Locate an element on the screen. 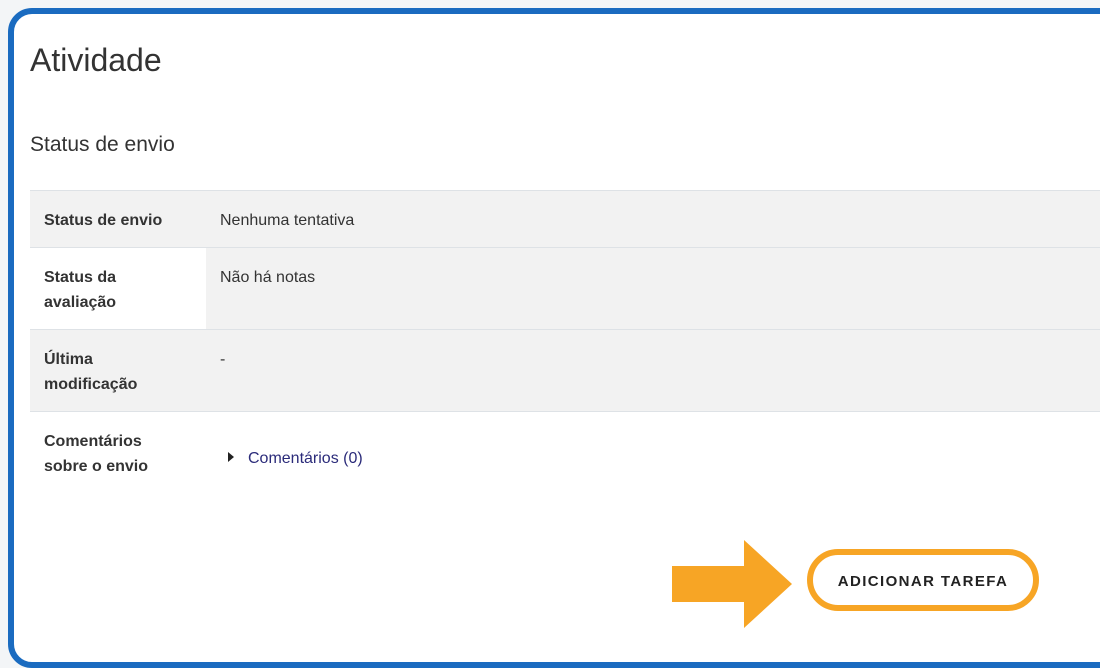 Image resolution: width=1100 pixels, height=668 pixels. comments-link: Comentários (0) is located at coordinates (305, 458).